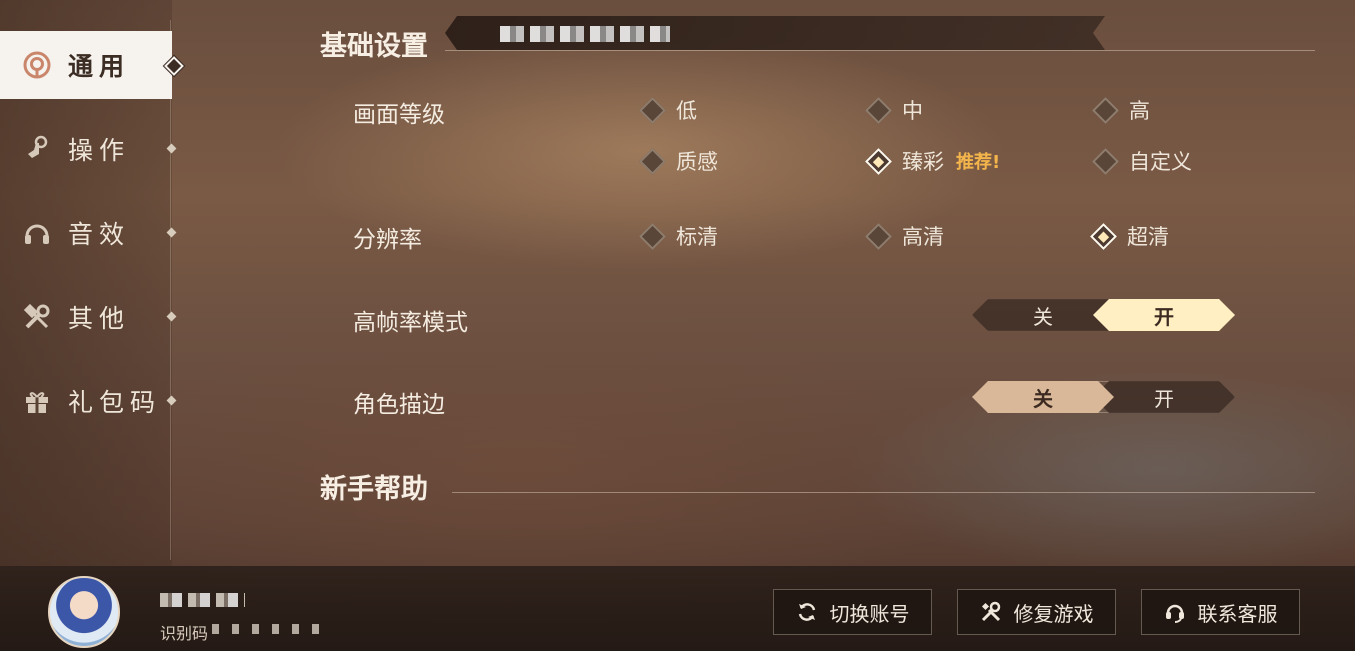  What do you see at coordinates (84, 612) in the screenshot?
I see `avatar` at bounding box center [84, 612].